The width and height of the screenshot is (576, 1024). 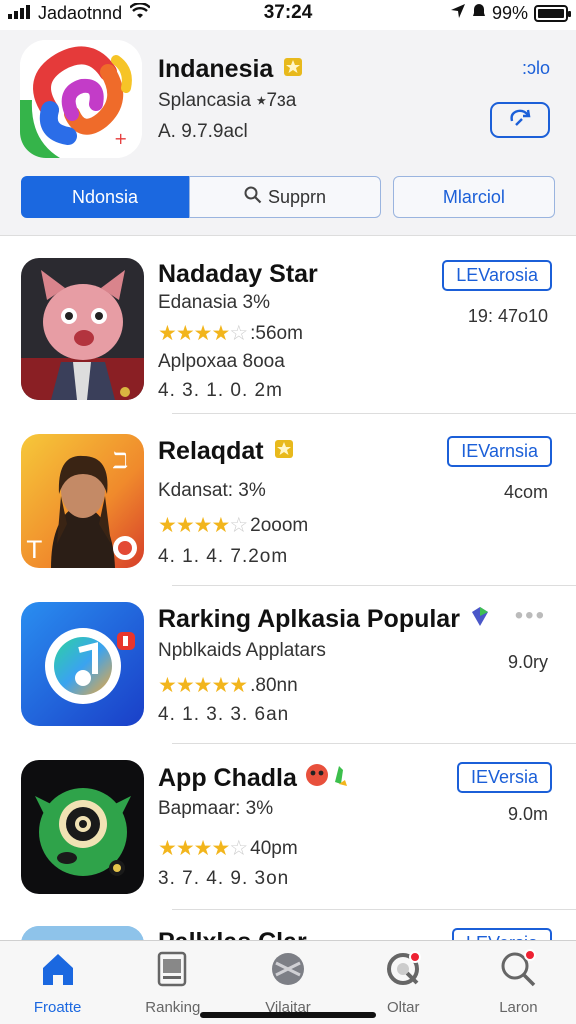 What do you see at coordinates (211, 451) in the screenshot?
I see `app-title-text: Relaqdat` at bounding box center [211, 451].